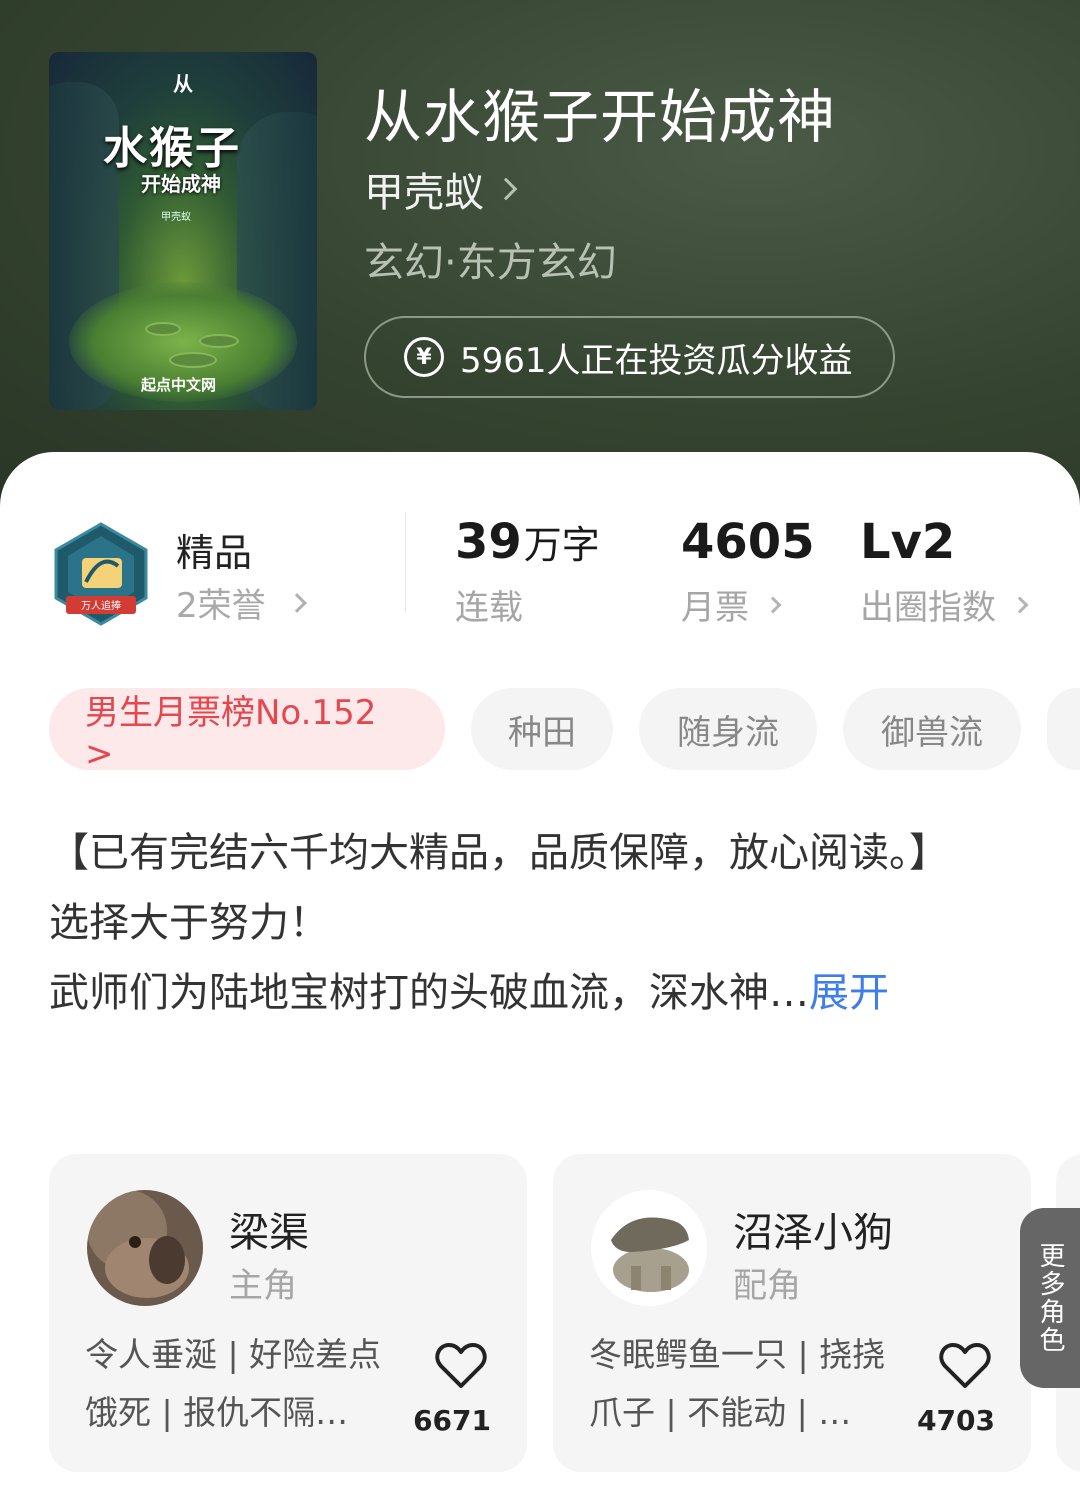 This screenshot has height=1508, width=1080. I want to click on tag-portable-space: 随身流, so click(728, 729).